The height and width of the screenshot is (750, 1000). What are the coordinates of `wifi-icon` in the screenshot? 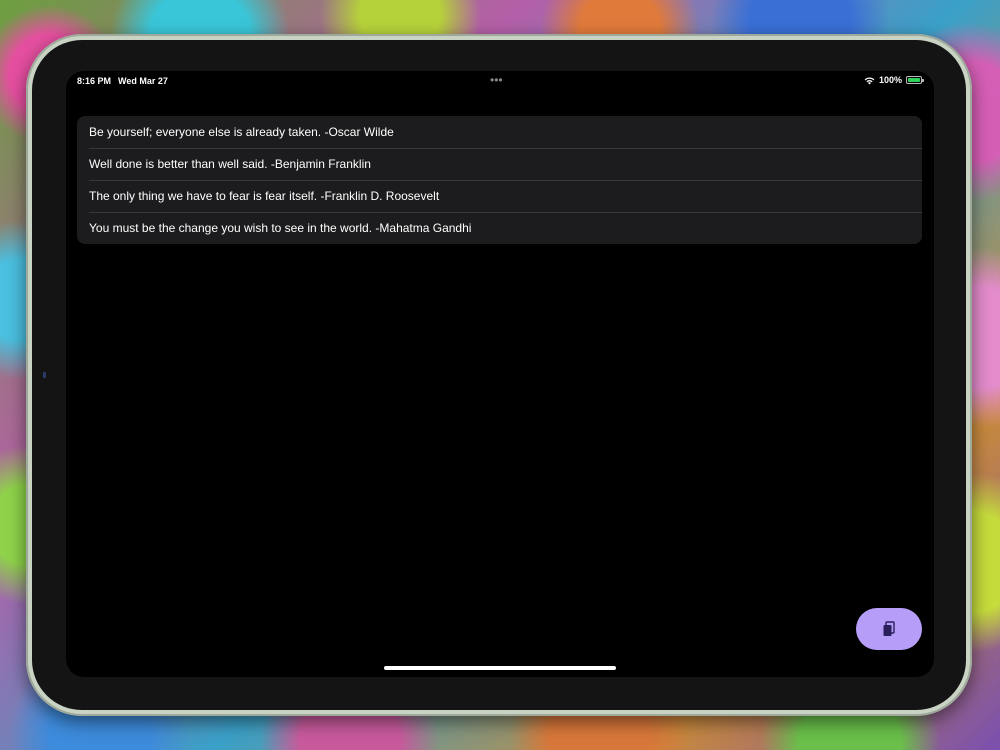 It's located at (869, 80).